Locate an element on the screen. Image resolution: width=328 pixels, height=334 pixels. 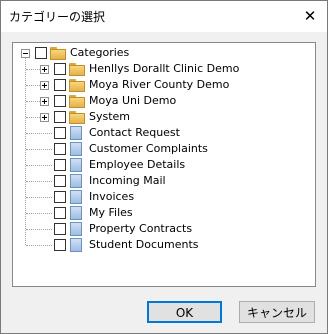
tree-node-item: My Files is located at coordinates (163, 213).